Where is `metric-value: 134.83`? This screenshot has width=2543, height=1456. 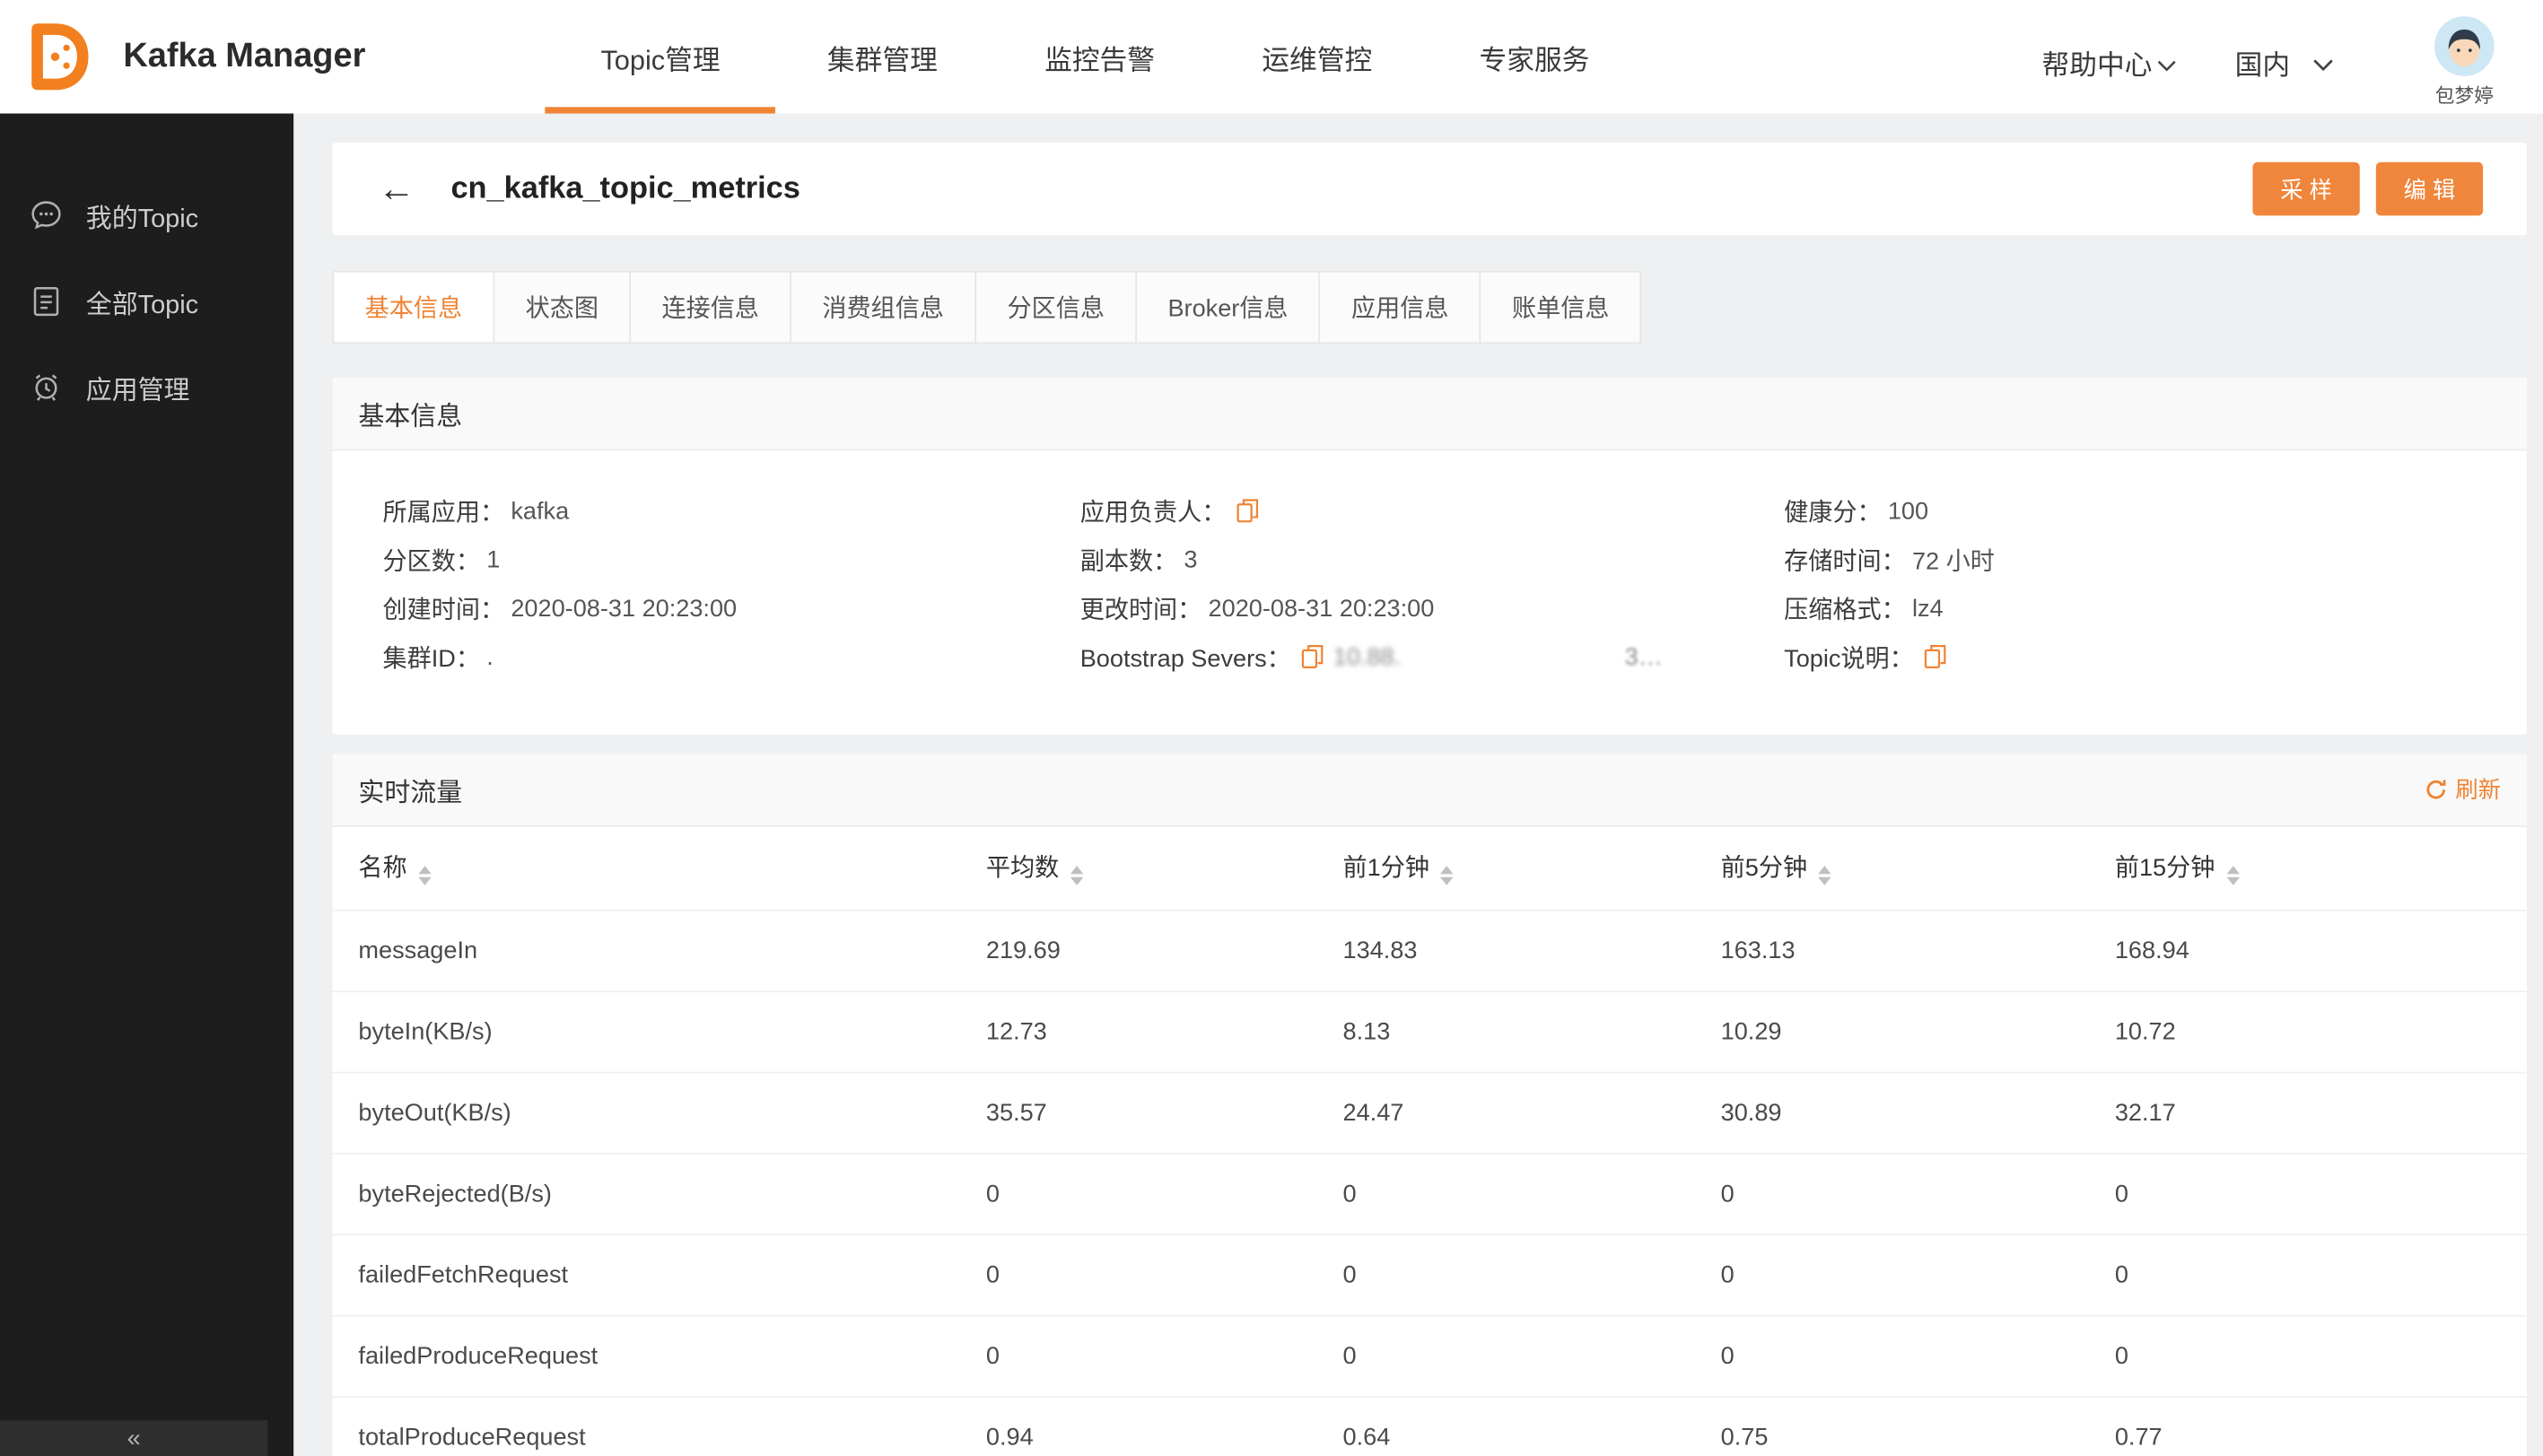 metric-value: 134.83 is located at coordinates (1380, 950).